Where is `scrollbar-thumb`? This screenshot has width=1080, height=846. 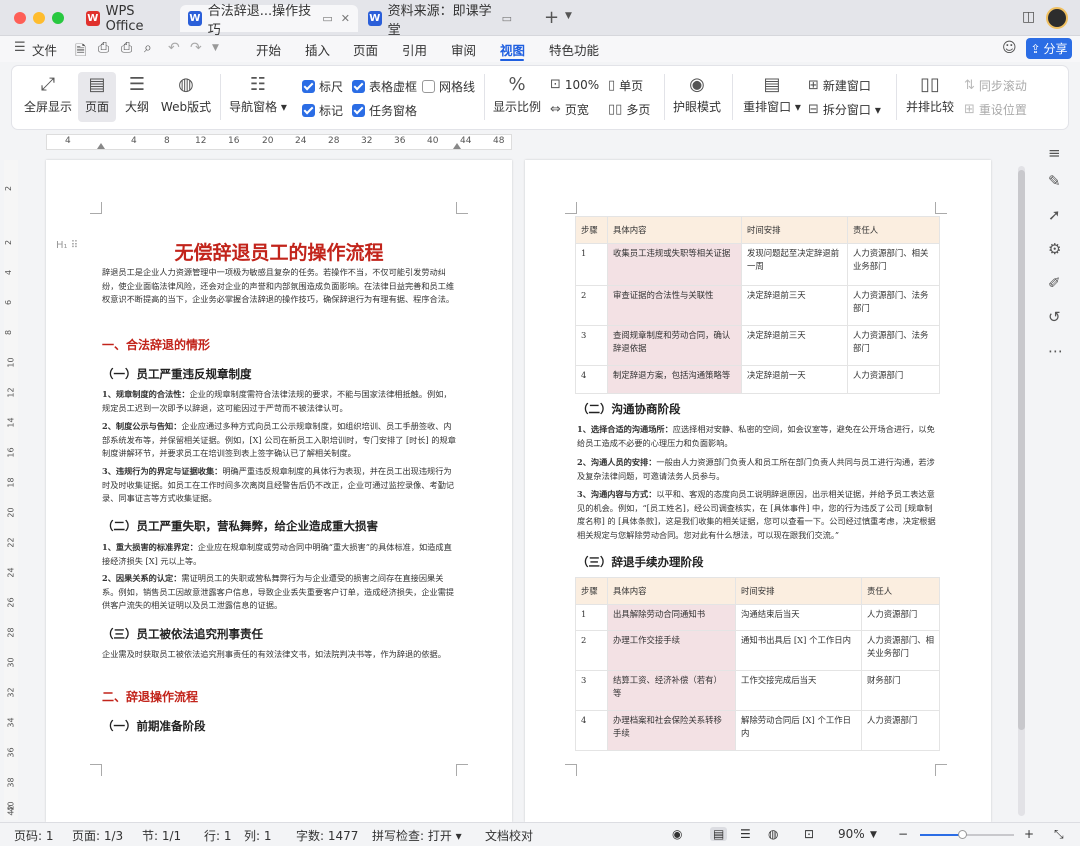
scrollbar-thumb is located at coordinates (1021, 450).